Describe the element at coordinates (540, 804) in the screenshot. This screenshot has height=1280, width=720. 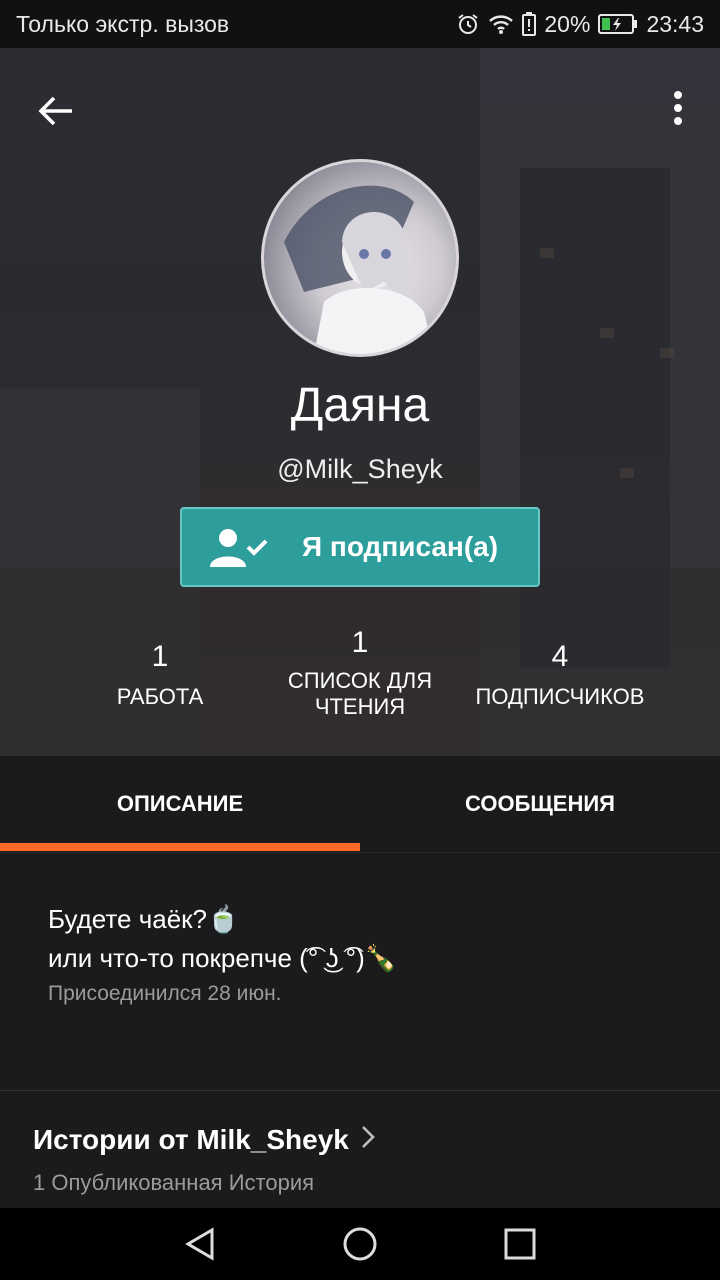
I see `tab-messages: СООБЩЕНИЯ` at that location.